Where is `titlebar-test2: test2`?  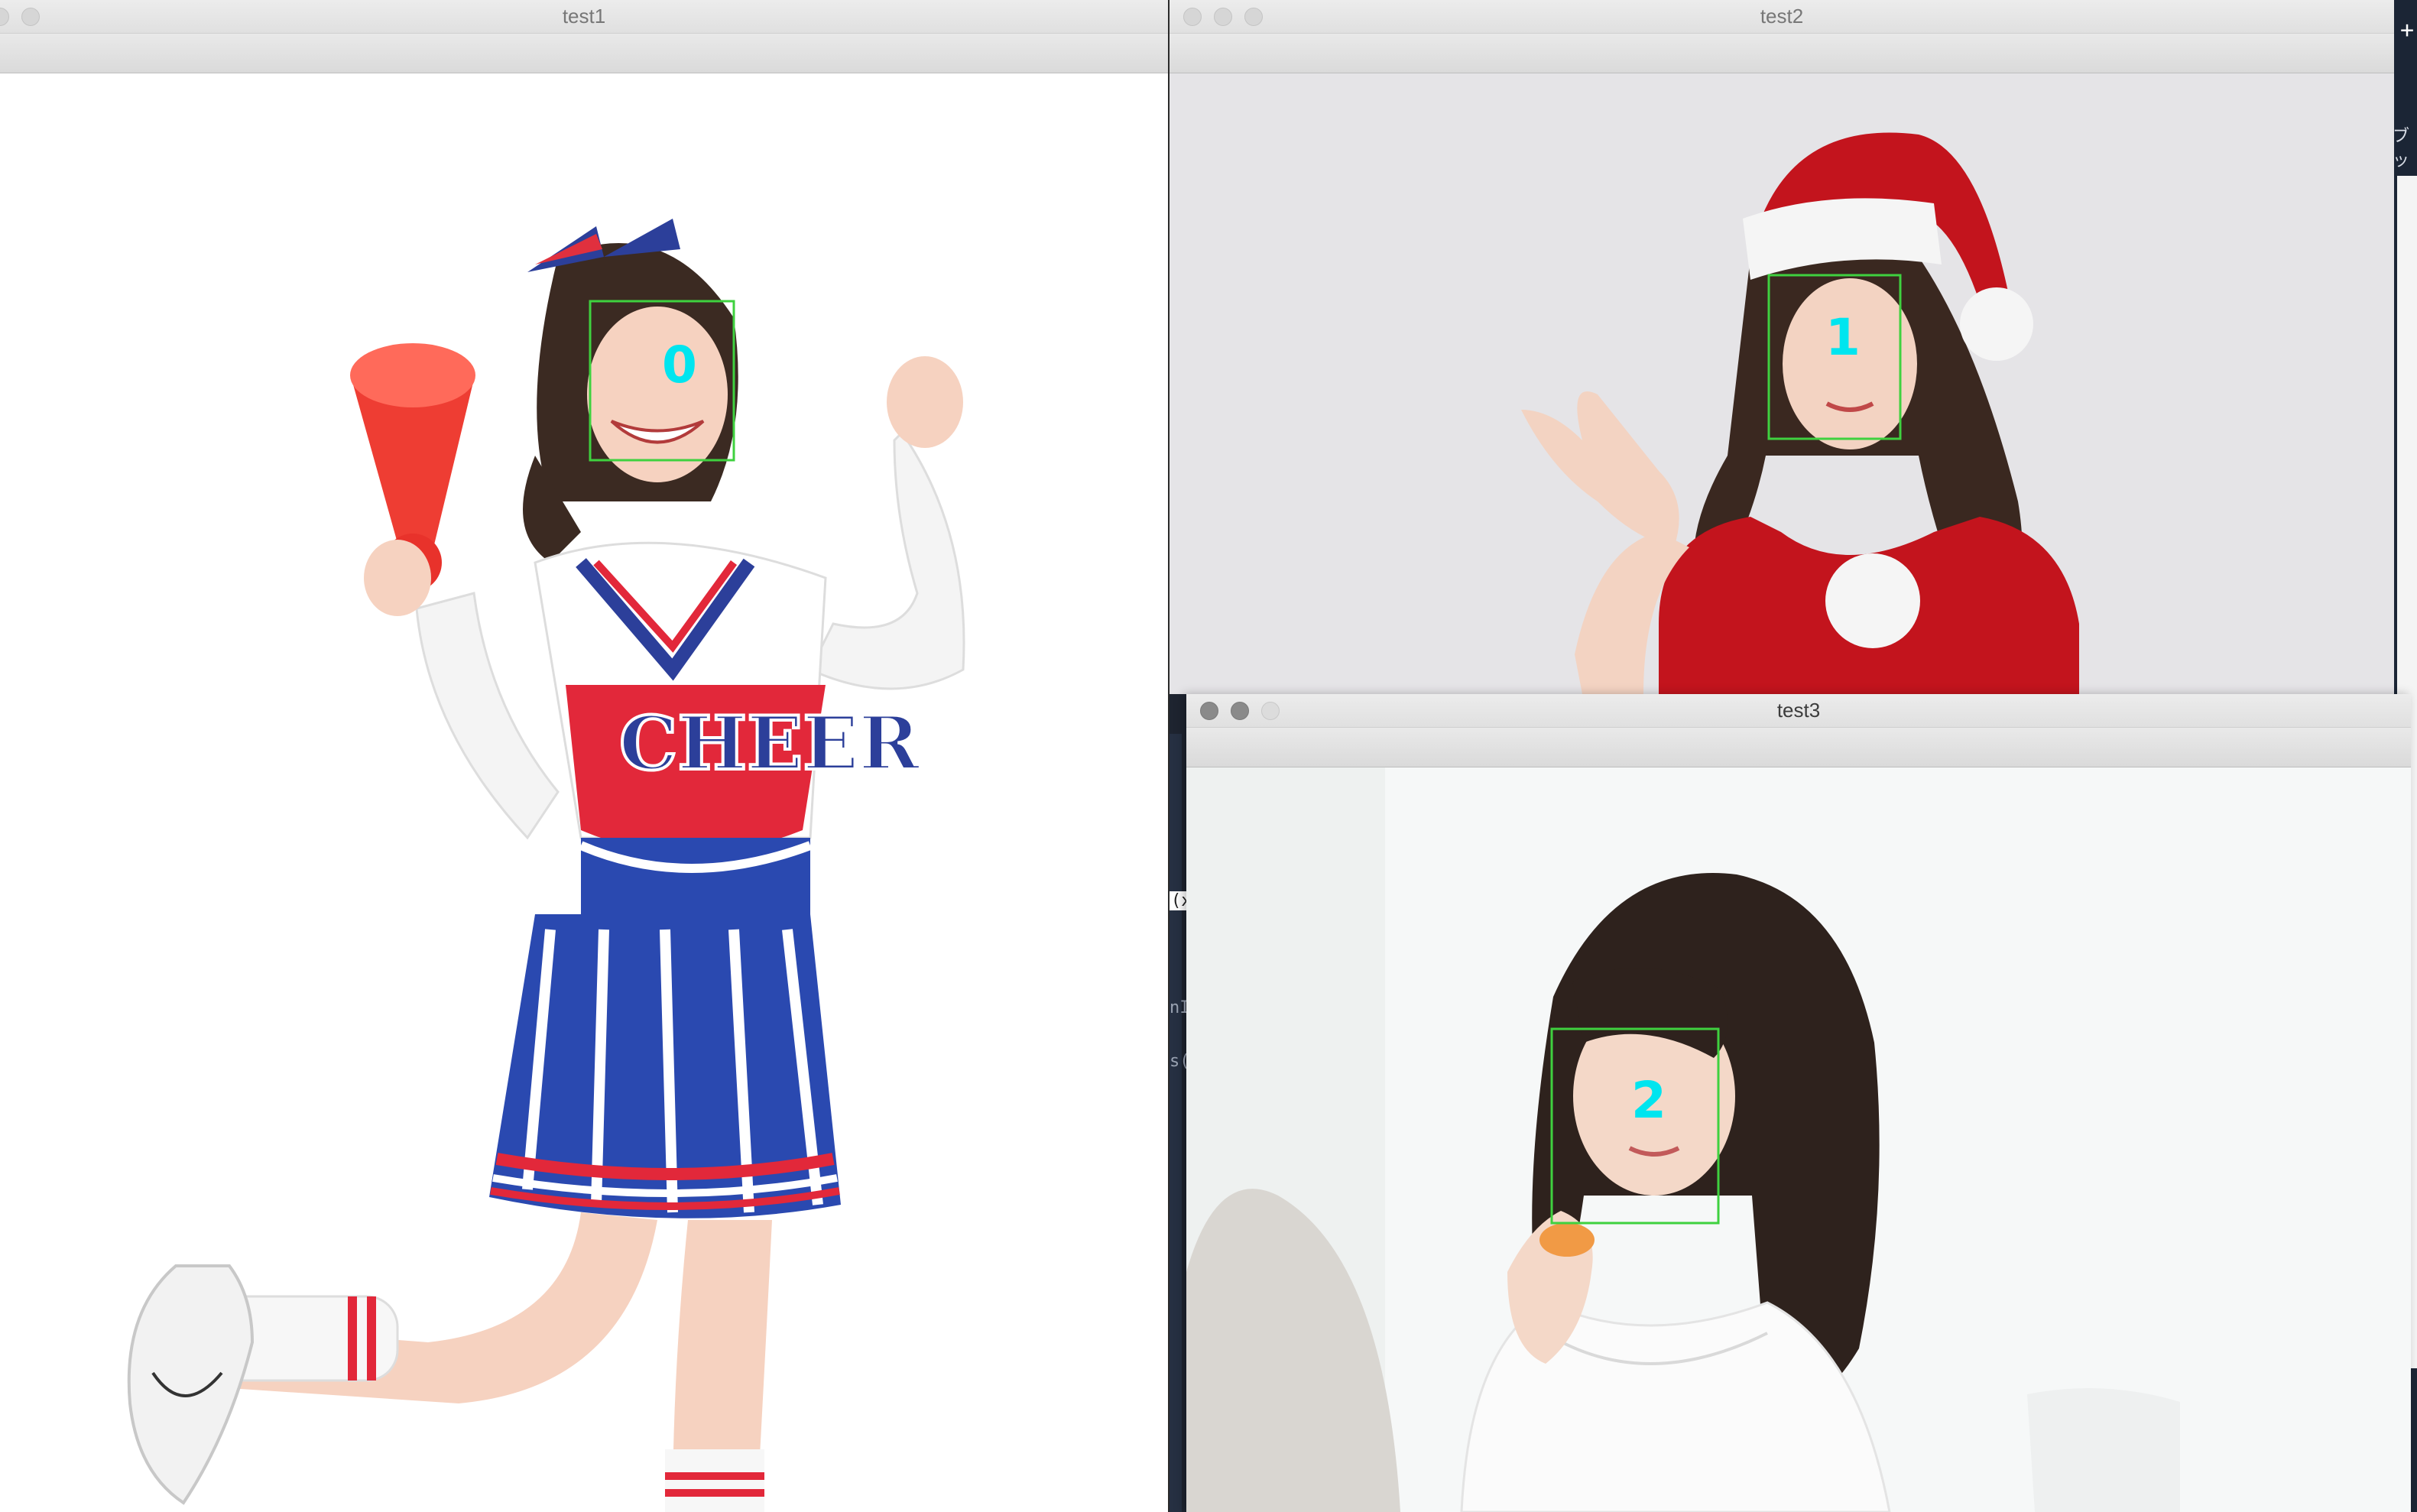
titlebar-test2: test2 is located at coordinates (1782, 17).